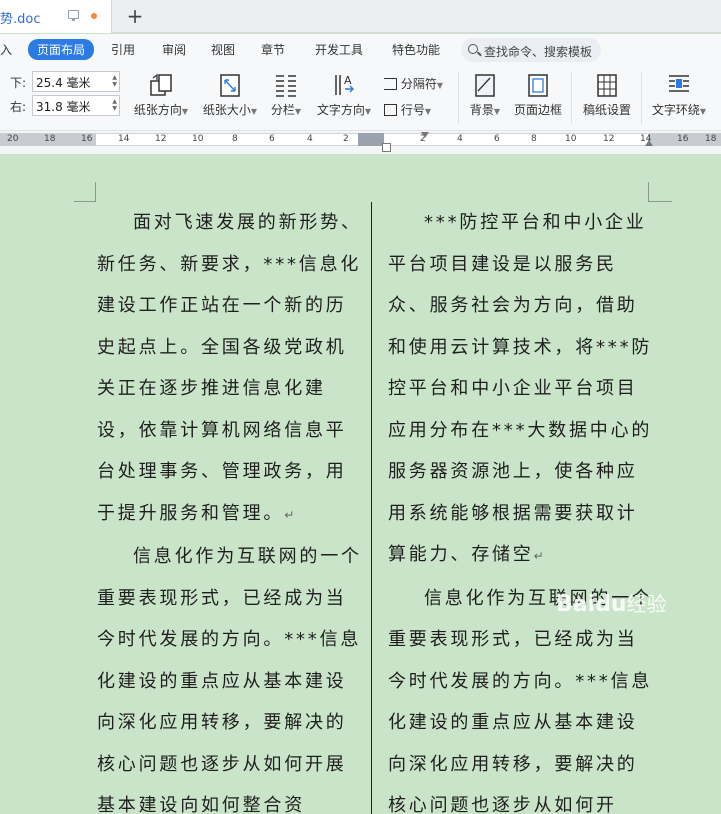  Describe the element at coordinates (63, 83) in the screenshot. I see `margin-bottom-value: 25.4 毫米` at that location.